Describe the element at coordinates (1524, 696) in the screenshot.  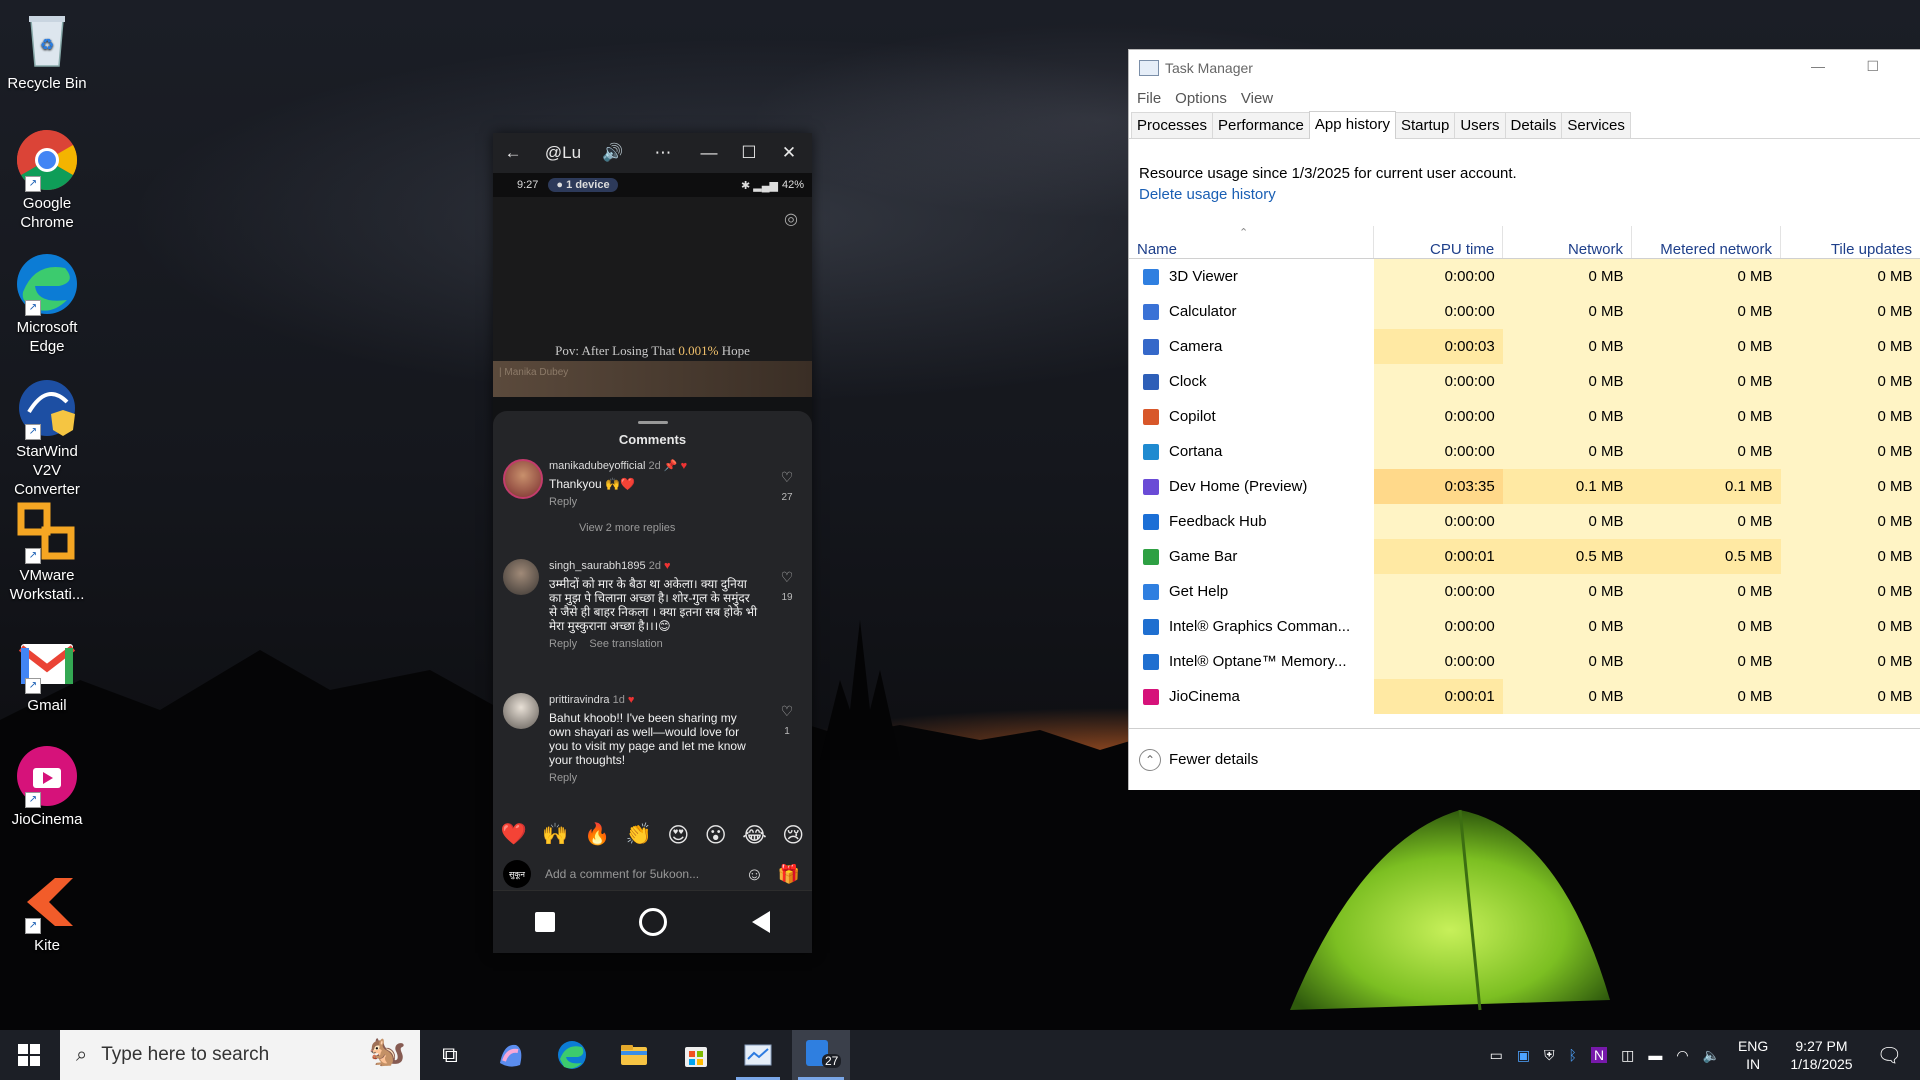
I see `table-row: JioCinema 0:00:01 0 MB 0 MB 0 MB` at that location.